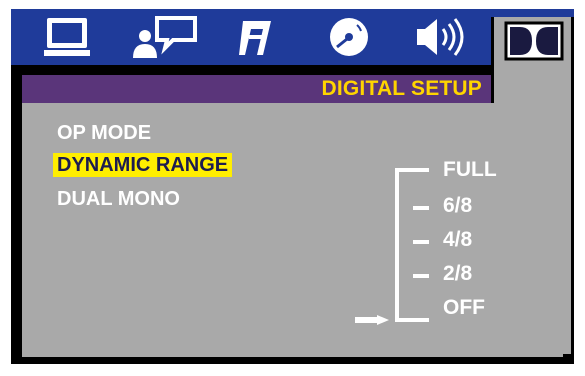 This screenshot has height=376, width=585. What do you see at coordinates (412, 320) in the screenshot?
I see `range-scale-bottom-tick` at bounding box center [412, 320].